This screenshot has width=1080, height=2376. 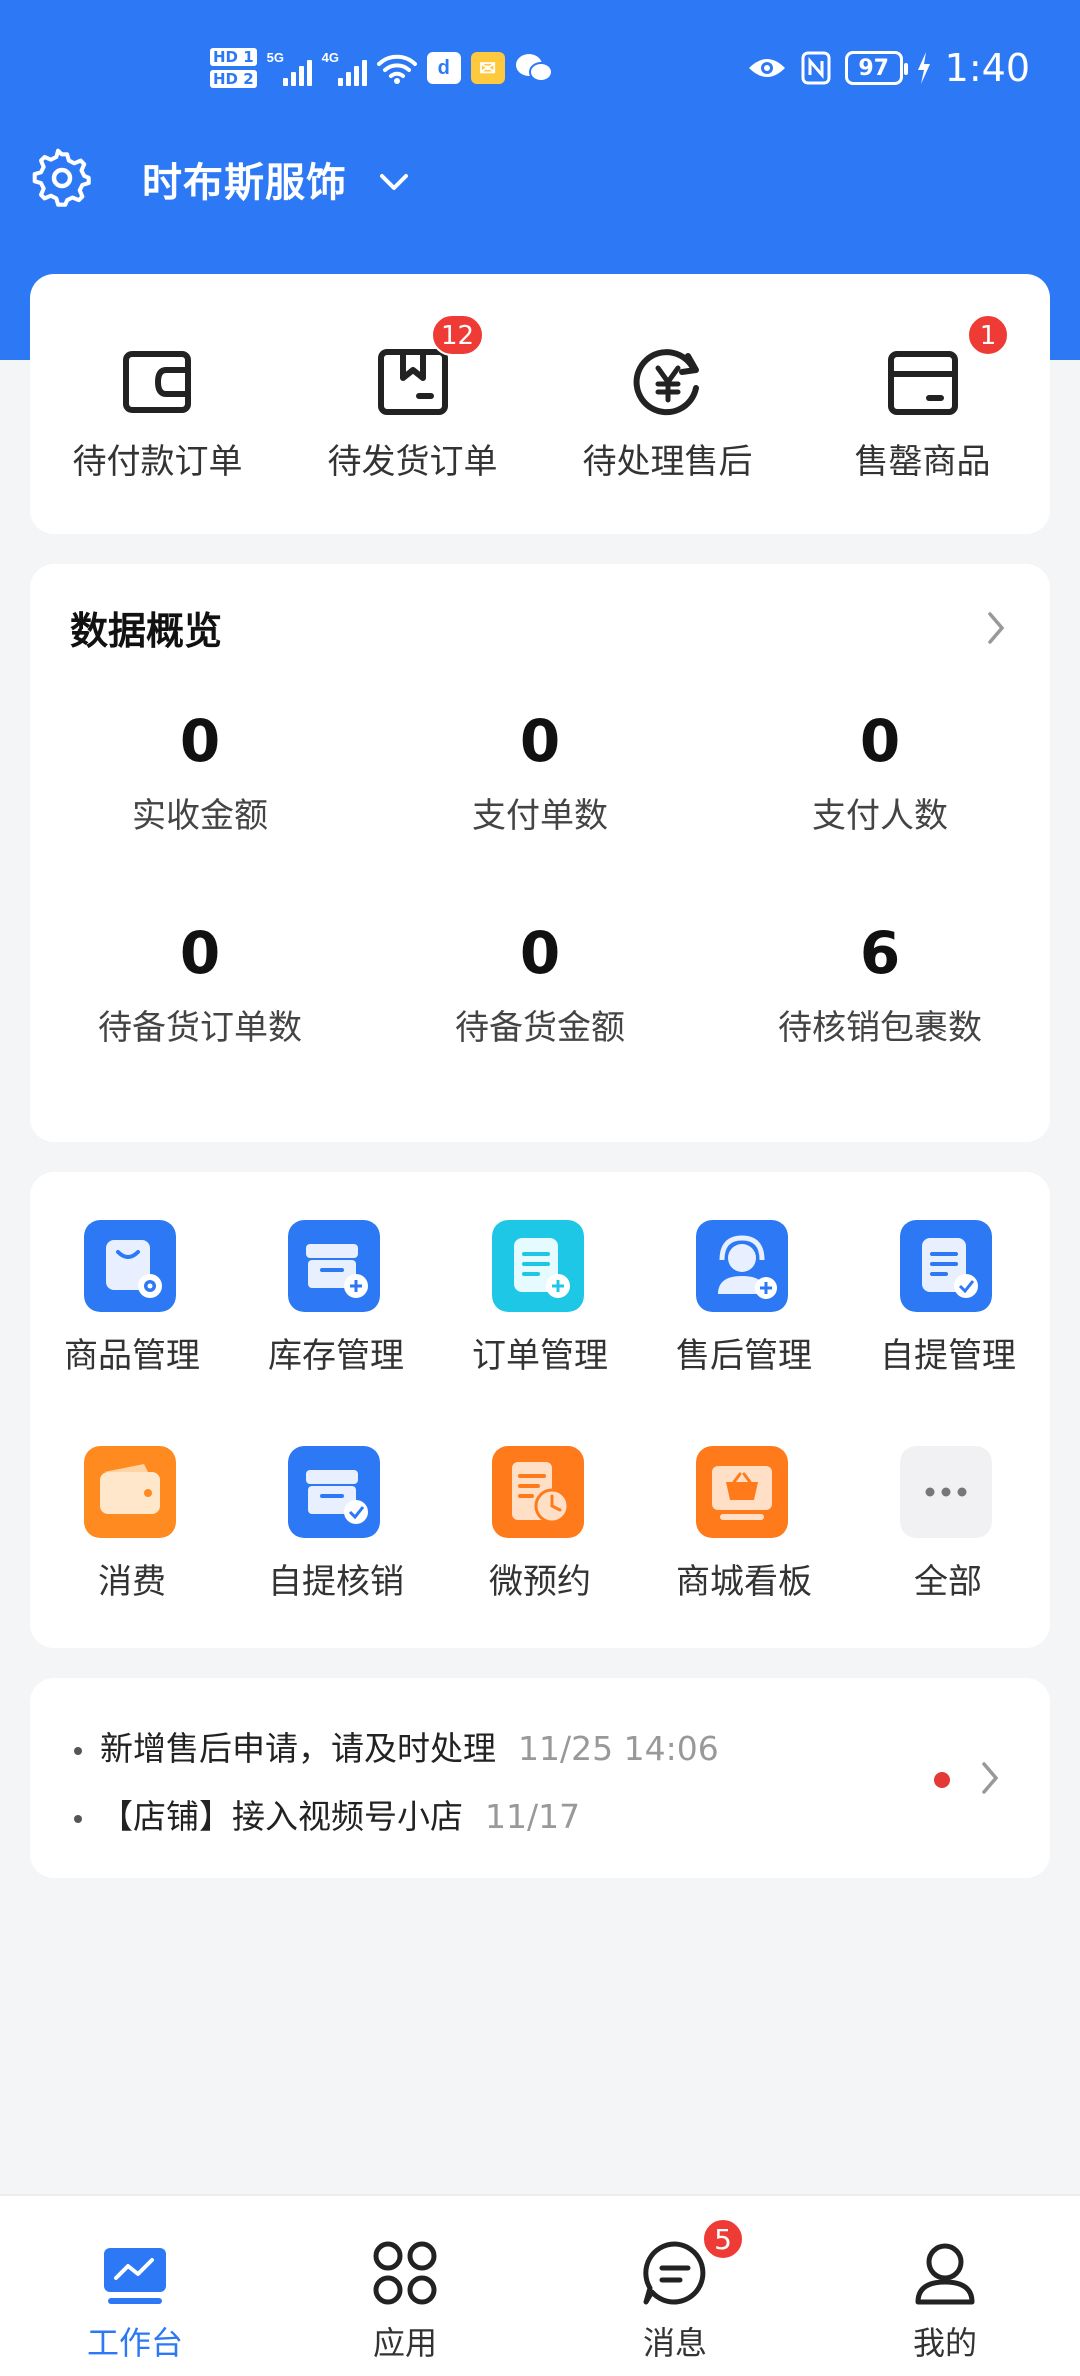 What do you see at coordinates (289, 68) in the screenshot?
I see `signal-5g-icon: 5G` at bounding box center [289, 68].